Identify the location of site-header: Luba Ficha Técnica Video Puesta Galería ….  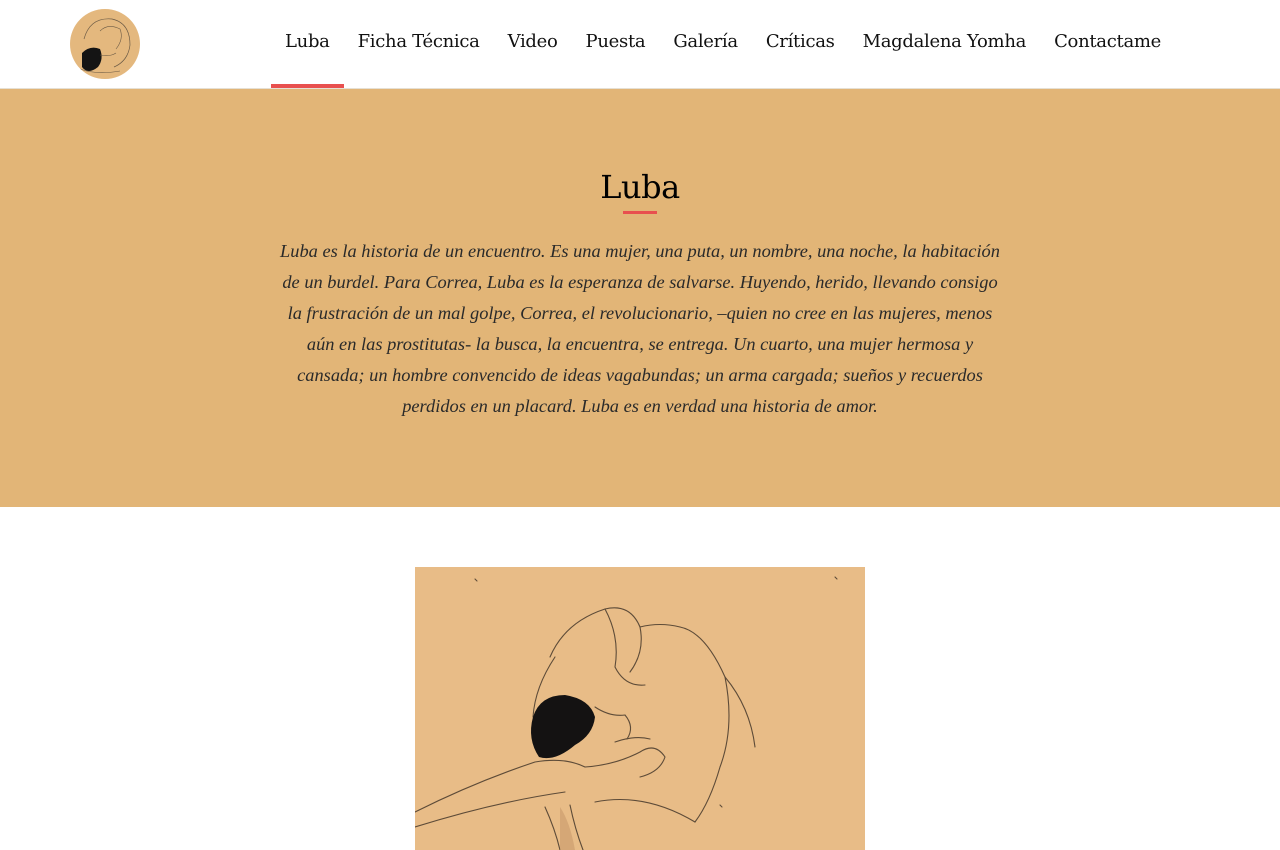
(640, 44).